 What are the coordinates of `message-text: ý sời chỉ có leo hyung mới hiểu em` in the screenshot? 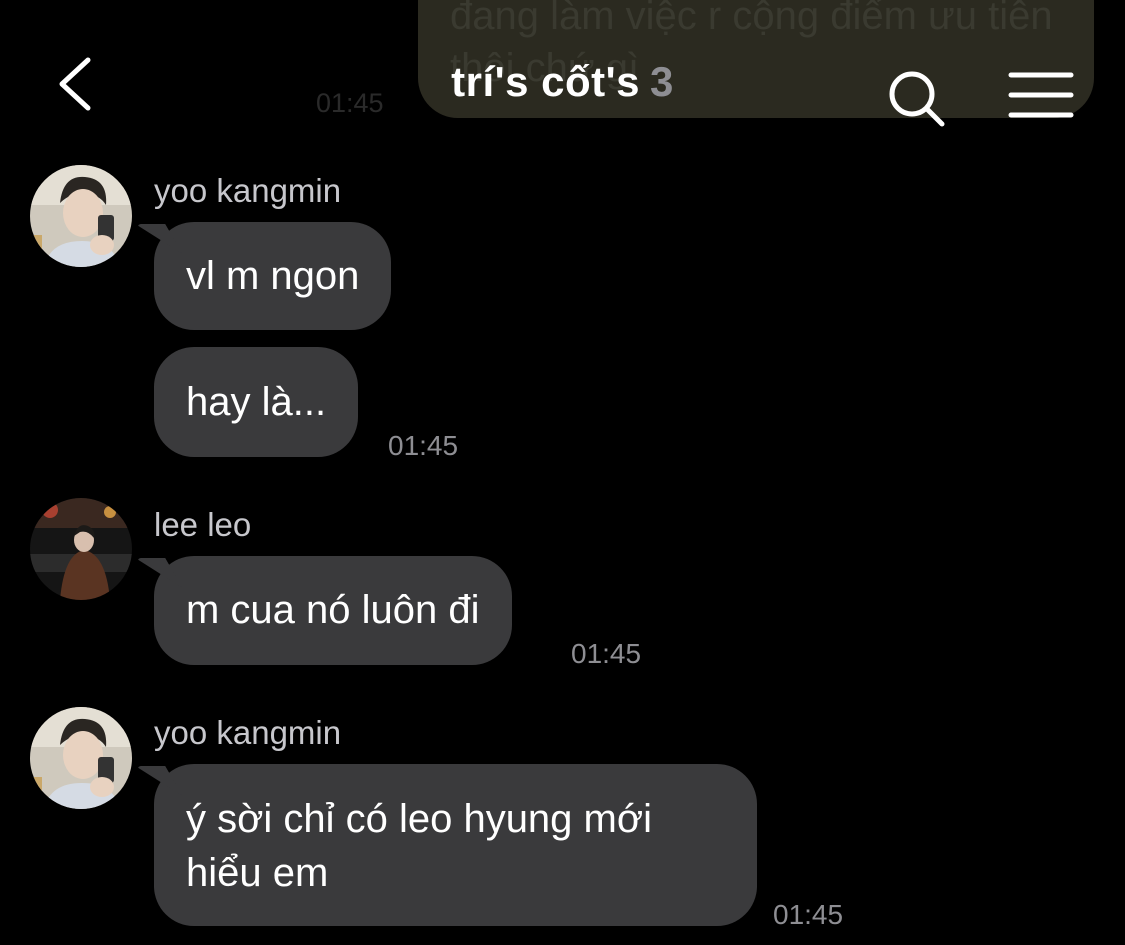 It's located at (419, 846).